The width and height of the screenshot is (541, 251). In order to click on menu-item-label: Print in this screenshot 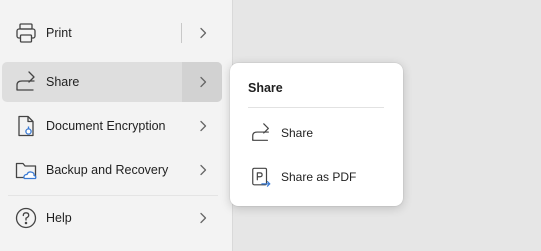, I will do `click(59, 33)`.